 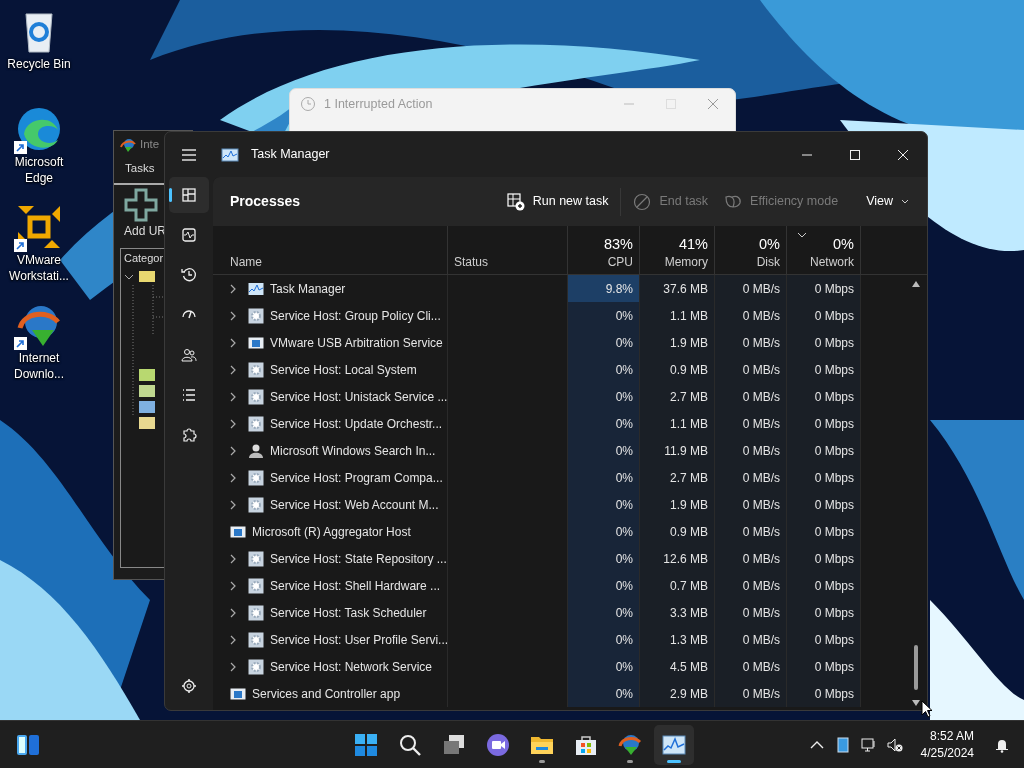 What do you see at coordinates (308, 104) in the screenshot?
I see `clock-icon` at bounding box center [308, 104].